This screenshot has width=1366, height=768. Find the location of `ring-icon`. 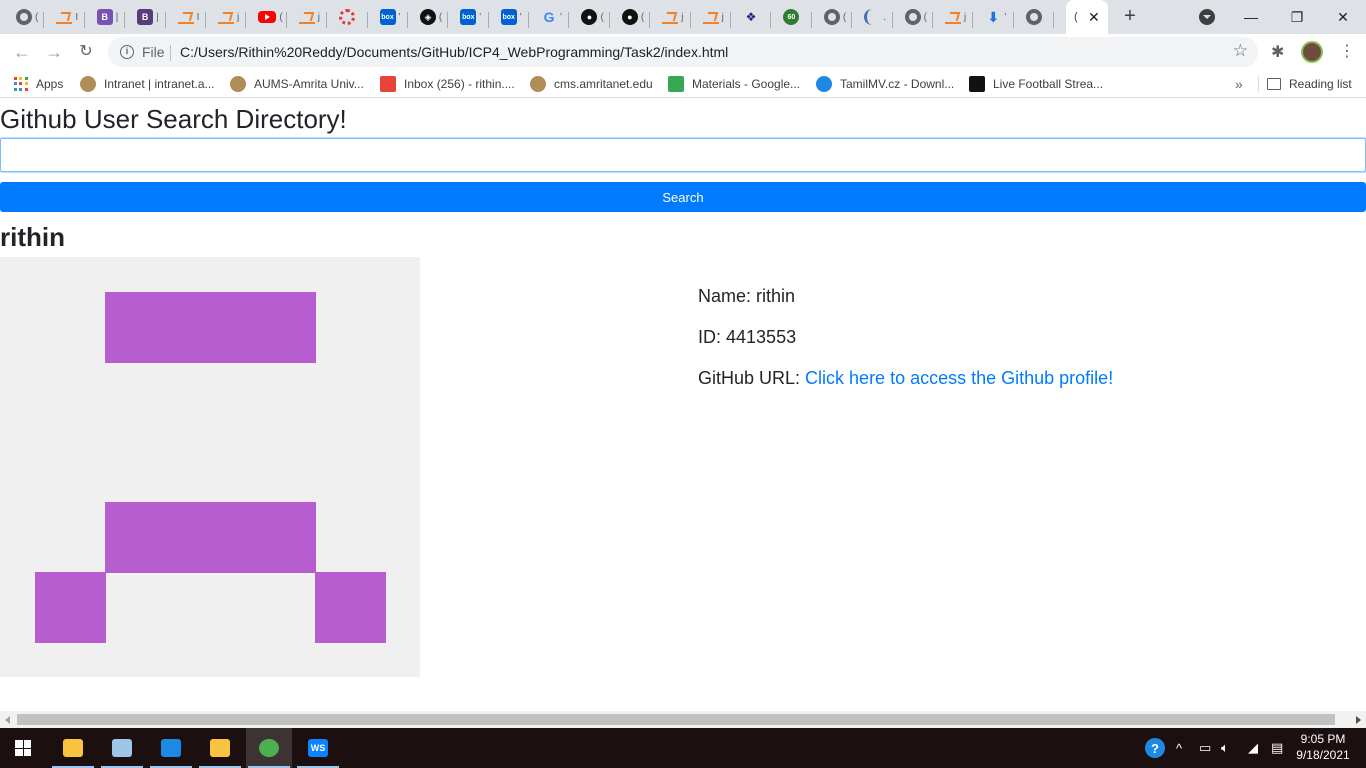

ring-icon is located at coordinates (347, 17).